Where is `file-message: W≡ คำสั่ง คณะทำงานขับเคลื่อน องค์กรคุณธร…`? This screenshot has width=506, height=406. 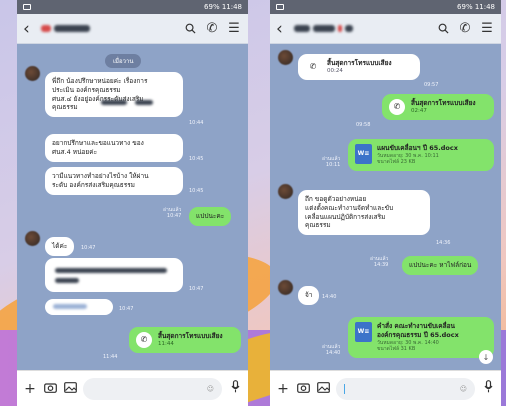 file-message: W≡ คำสั่ง คณะทำงานขับเคลื่อน องค์กรคุณธร… is located at coordinates (421, 337).